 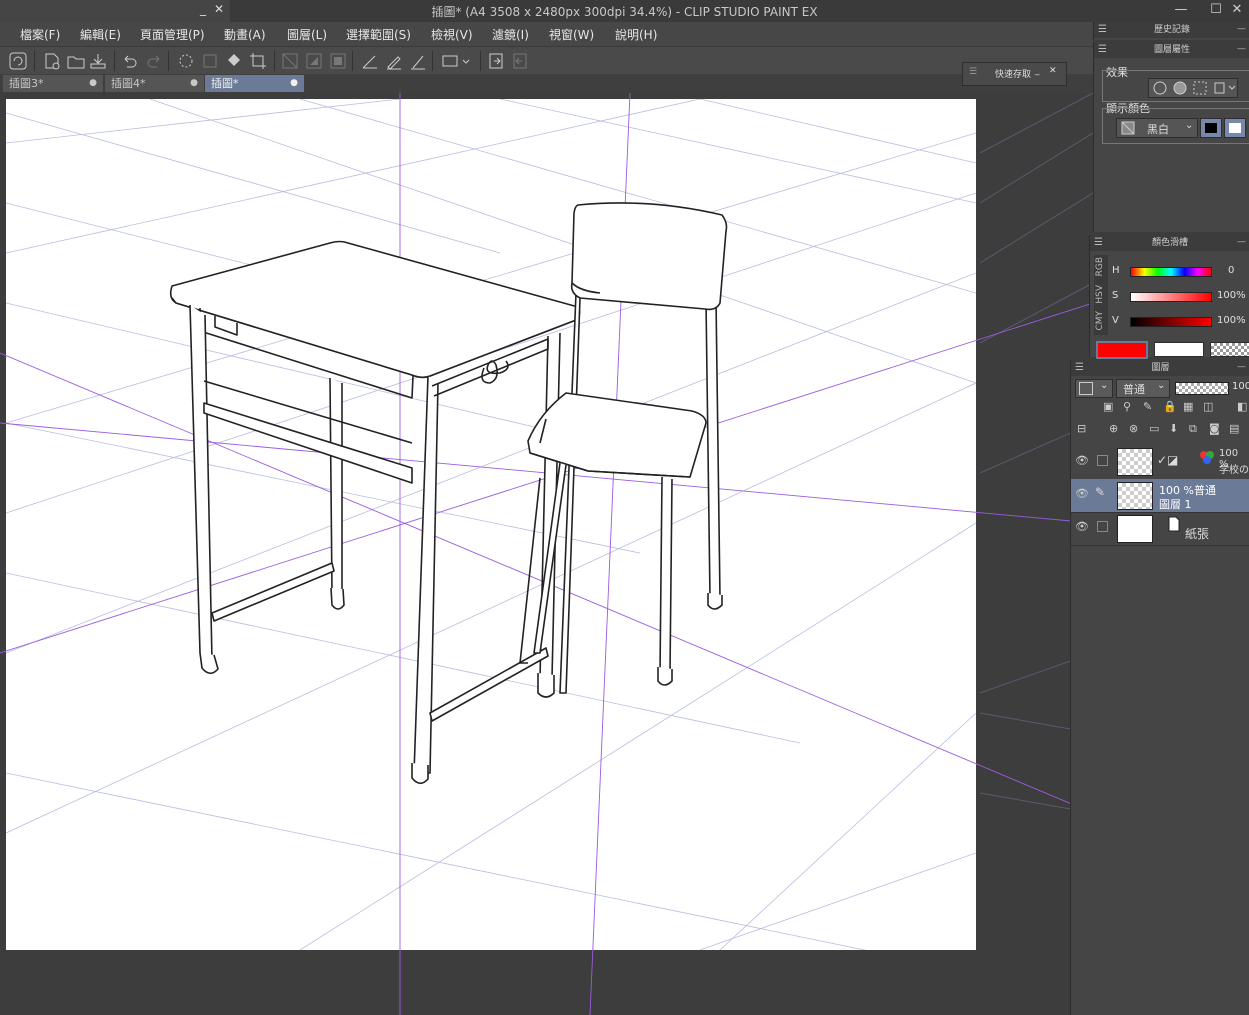 I want to click on loading-icon, so click(x=186, y=61).